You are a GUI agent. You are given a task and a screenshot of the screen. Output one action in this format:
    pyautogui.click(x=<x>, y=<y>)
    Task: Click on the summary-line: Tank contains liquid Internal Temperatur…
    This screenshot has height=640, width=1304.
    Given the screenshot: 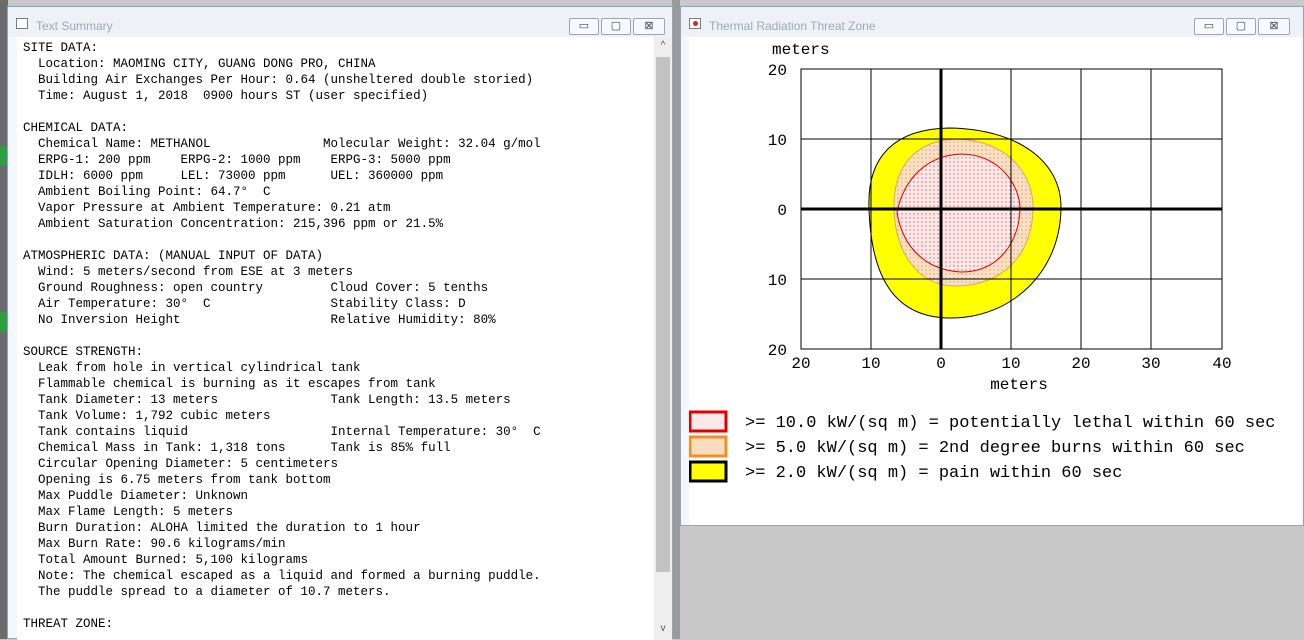 What is the action you would take?
    pyautogui.click(x=289, y=432)
    